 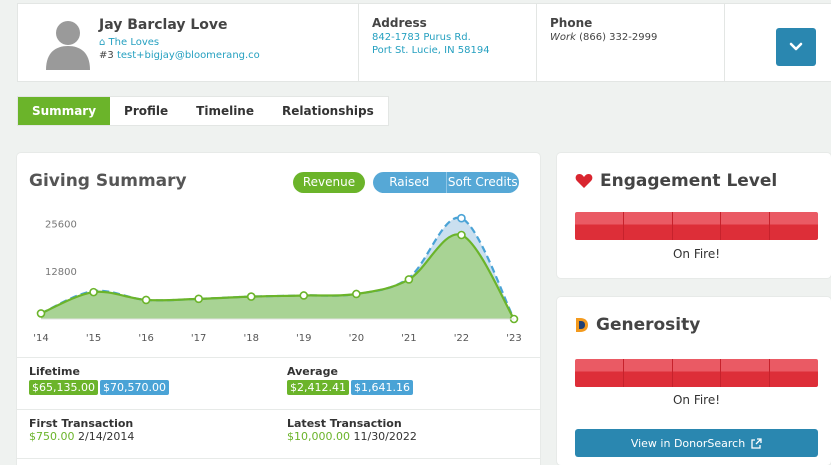 I want to click on engagement-title: Engagement Level, so click(x=676, y=181).